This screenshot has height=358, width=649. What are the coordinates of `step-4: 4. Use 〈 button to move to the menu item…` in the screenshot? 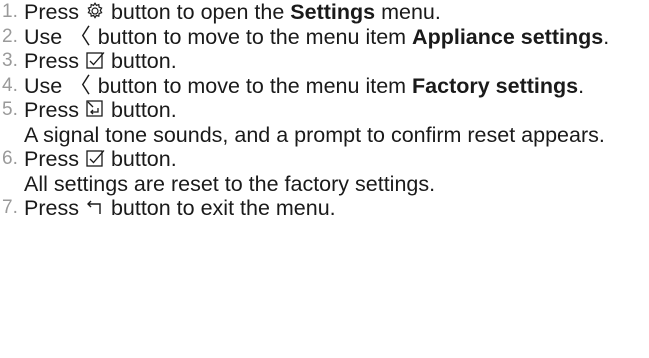 It's located at (324, 86).